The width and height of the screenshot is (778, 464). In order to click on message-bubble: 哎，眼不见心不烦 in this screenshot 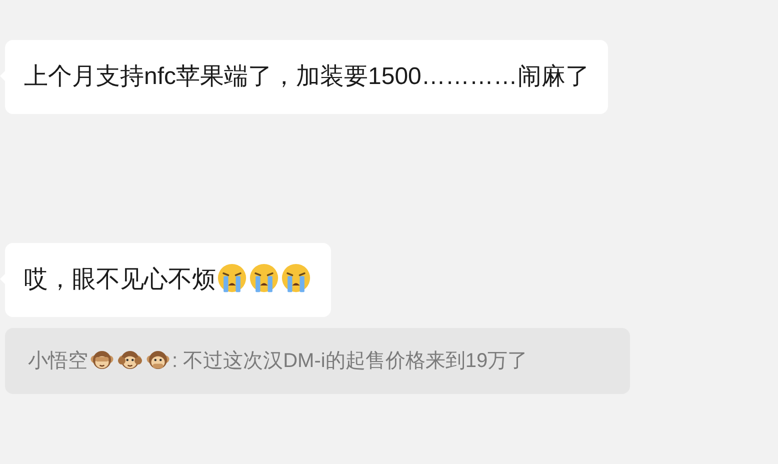, I will do `click(168, 280)`.